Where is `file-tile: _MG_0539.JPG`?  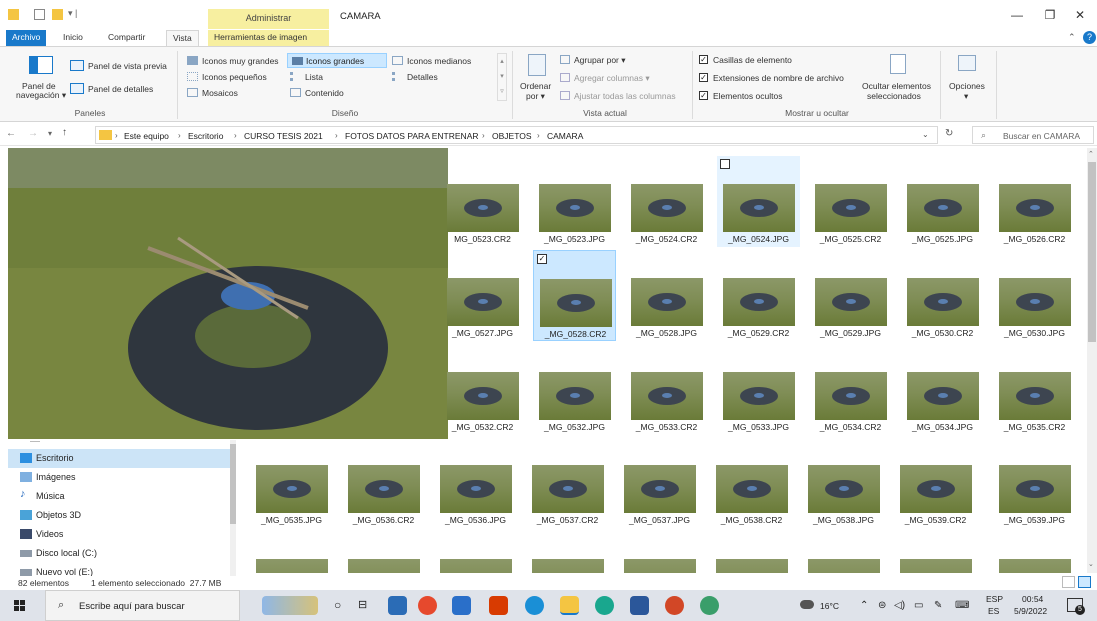 file-tile: _MG_0539.JPG is located at coordinates (1034, 482).